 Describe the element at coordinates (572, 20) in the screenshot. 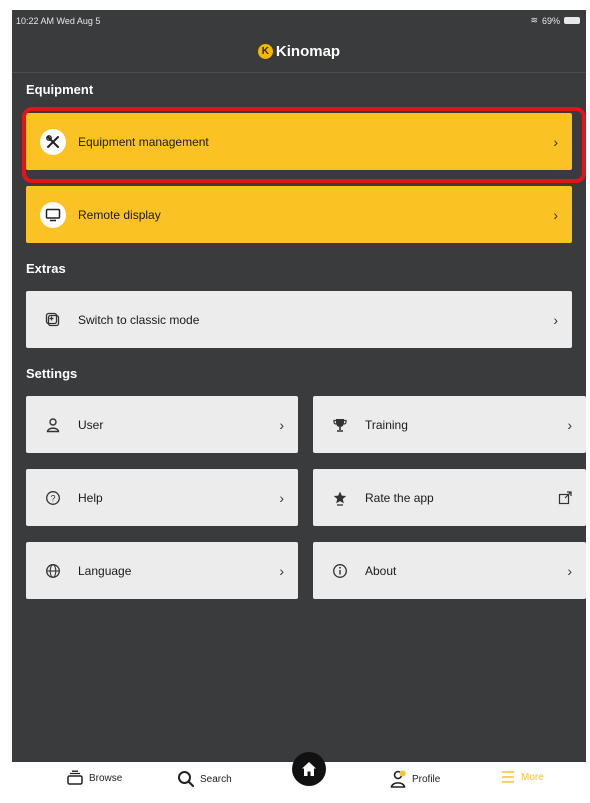

I see `battery-icon` at that location.